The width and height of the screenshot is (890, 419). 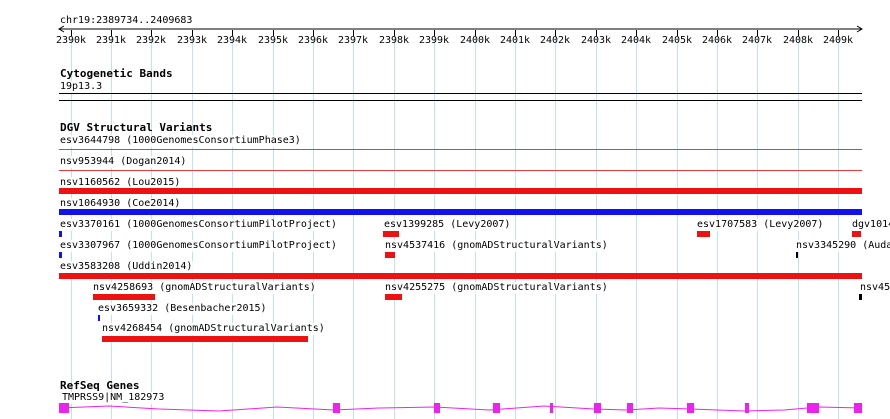 What do you see at coordinates (460, 276) in the screenshot?
I see `variant-esv3583208` at bounding box center [460, 276].